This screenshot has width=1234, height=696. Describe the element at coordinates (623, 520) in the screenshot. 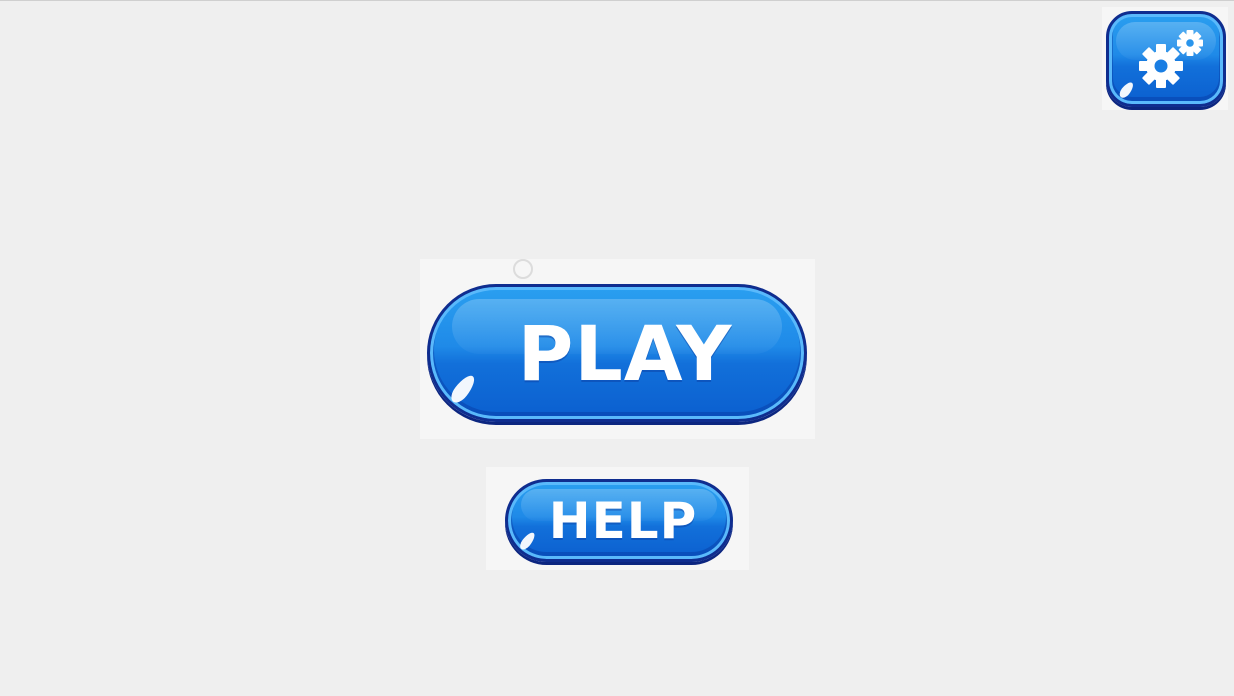

I see `help-button-label: HELP` at that location.